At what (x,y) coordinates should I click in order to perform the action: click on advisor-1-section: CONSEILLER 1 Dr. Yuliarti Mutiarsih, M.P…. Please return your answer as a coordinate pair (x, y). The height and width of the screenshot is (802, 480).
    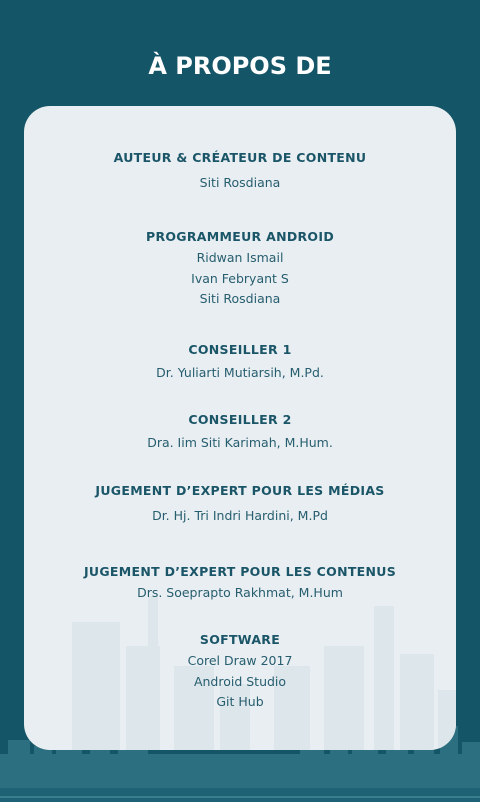
    Looking at the image, I should click on (240, 363).